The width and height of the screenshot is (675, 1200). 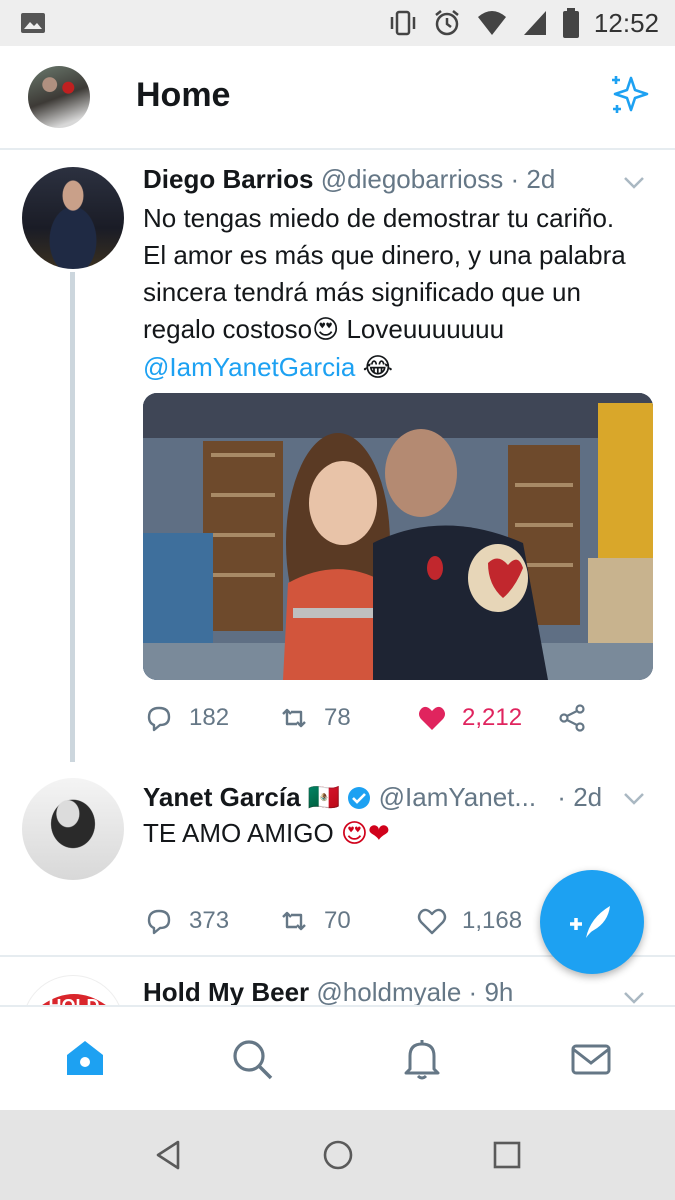 I want to click on retweet-count: 78, so click(x=337, y=717).